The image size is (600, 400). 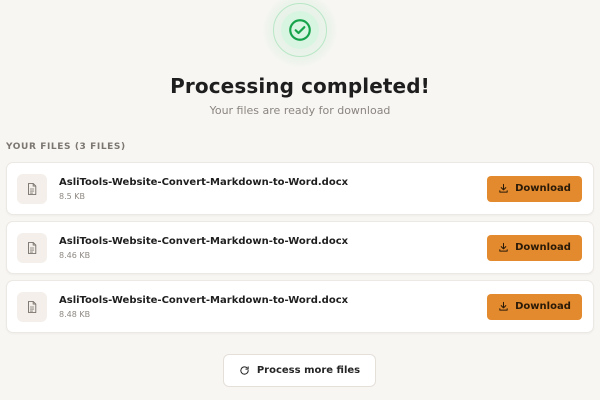 I want to click on process-more-files-button: Process more files, so click(x=299, y=370).